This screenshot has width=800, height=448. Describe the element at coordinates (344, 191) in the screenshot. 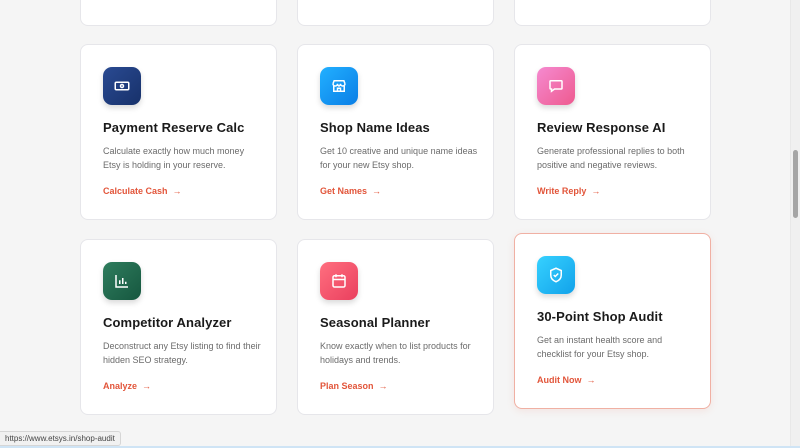

I see `cta-label: Get Names` at that location.